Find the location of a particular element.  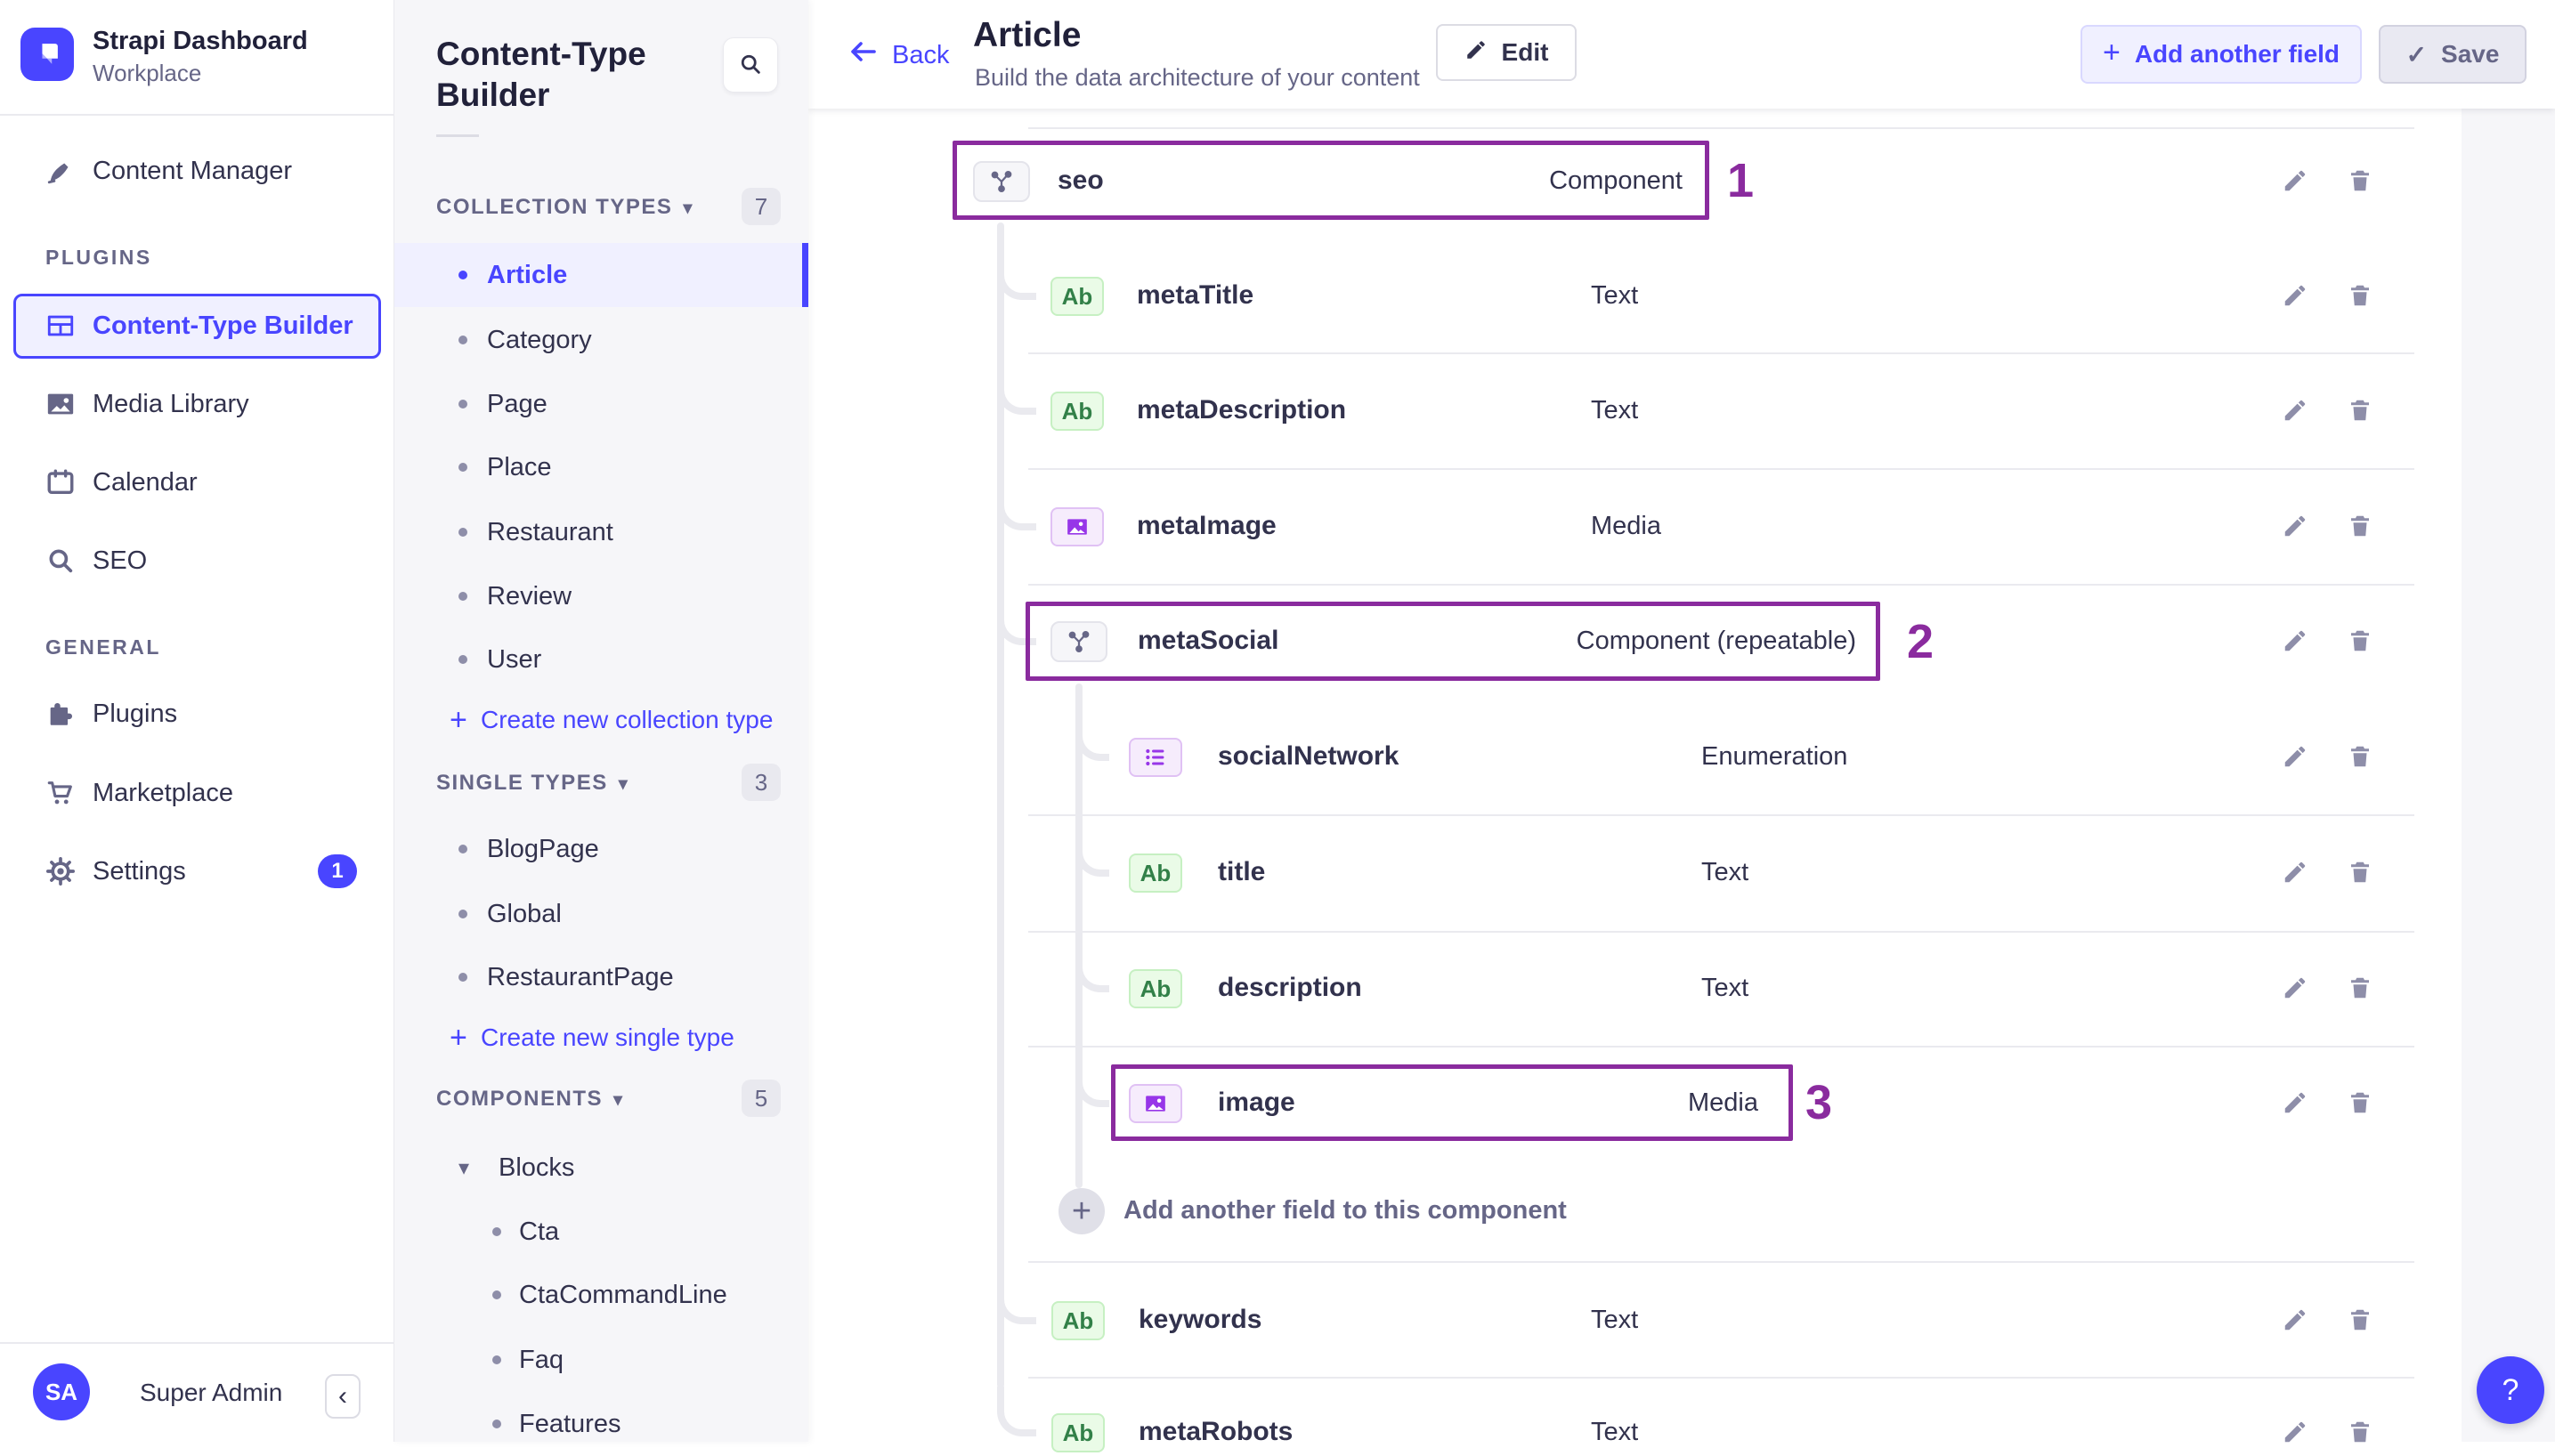

user-name: Super Admin is located at coordinates (211, 1392).